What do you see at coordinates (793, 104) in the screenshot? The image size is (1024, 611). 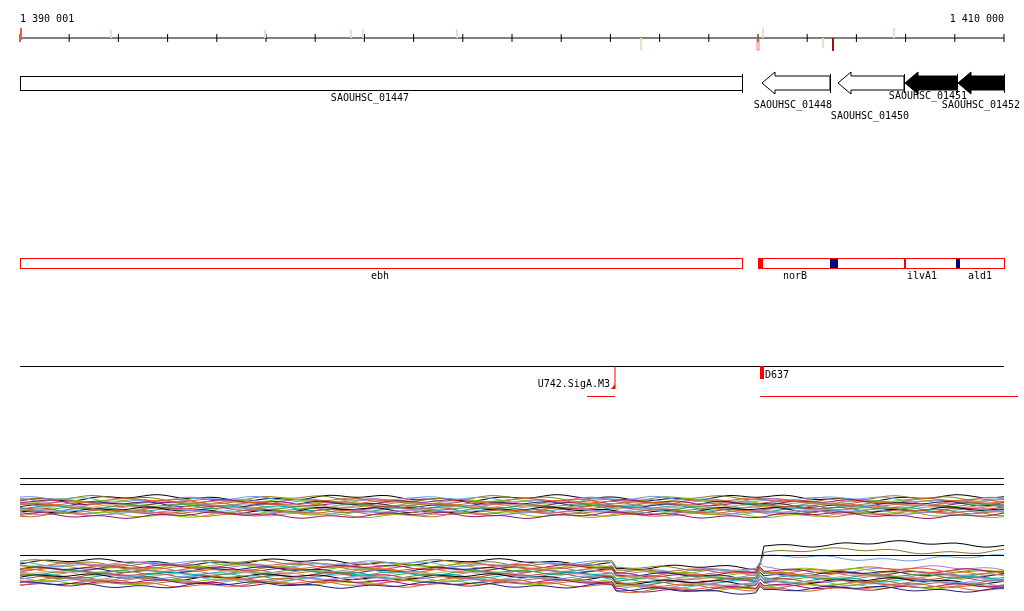 I see `gene-label: SAOUHSC_01448` at bounding box center [793, 104].